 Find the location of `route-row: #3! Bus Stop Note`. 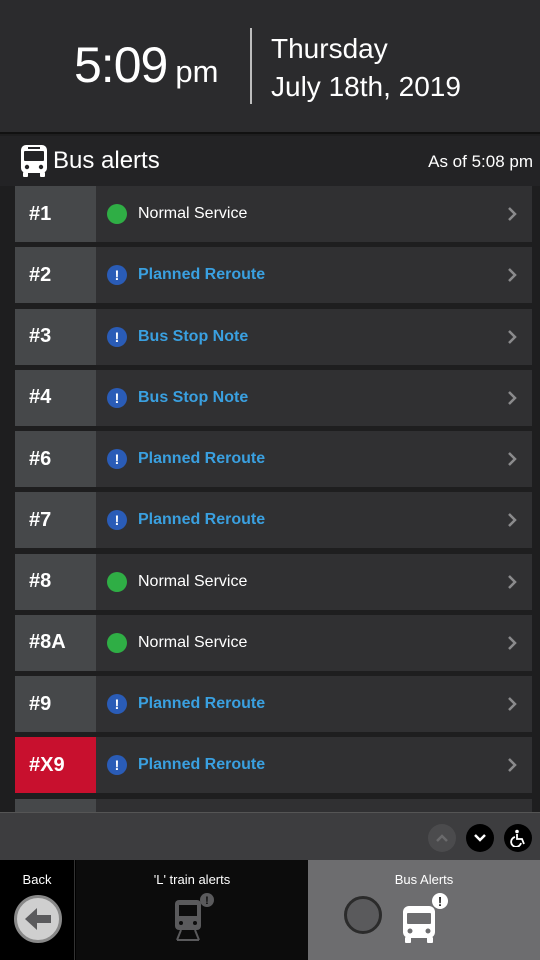

route-row: #3! Bus Stop Note is located at coordinates (273, 336).